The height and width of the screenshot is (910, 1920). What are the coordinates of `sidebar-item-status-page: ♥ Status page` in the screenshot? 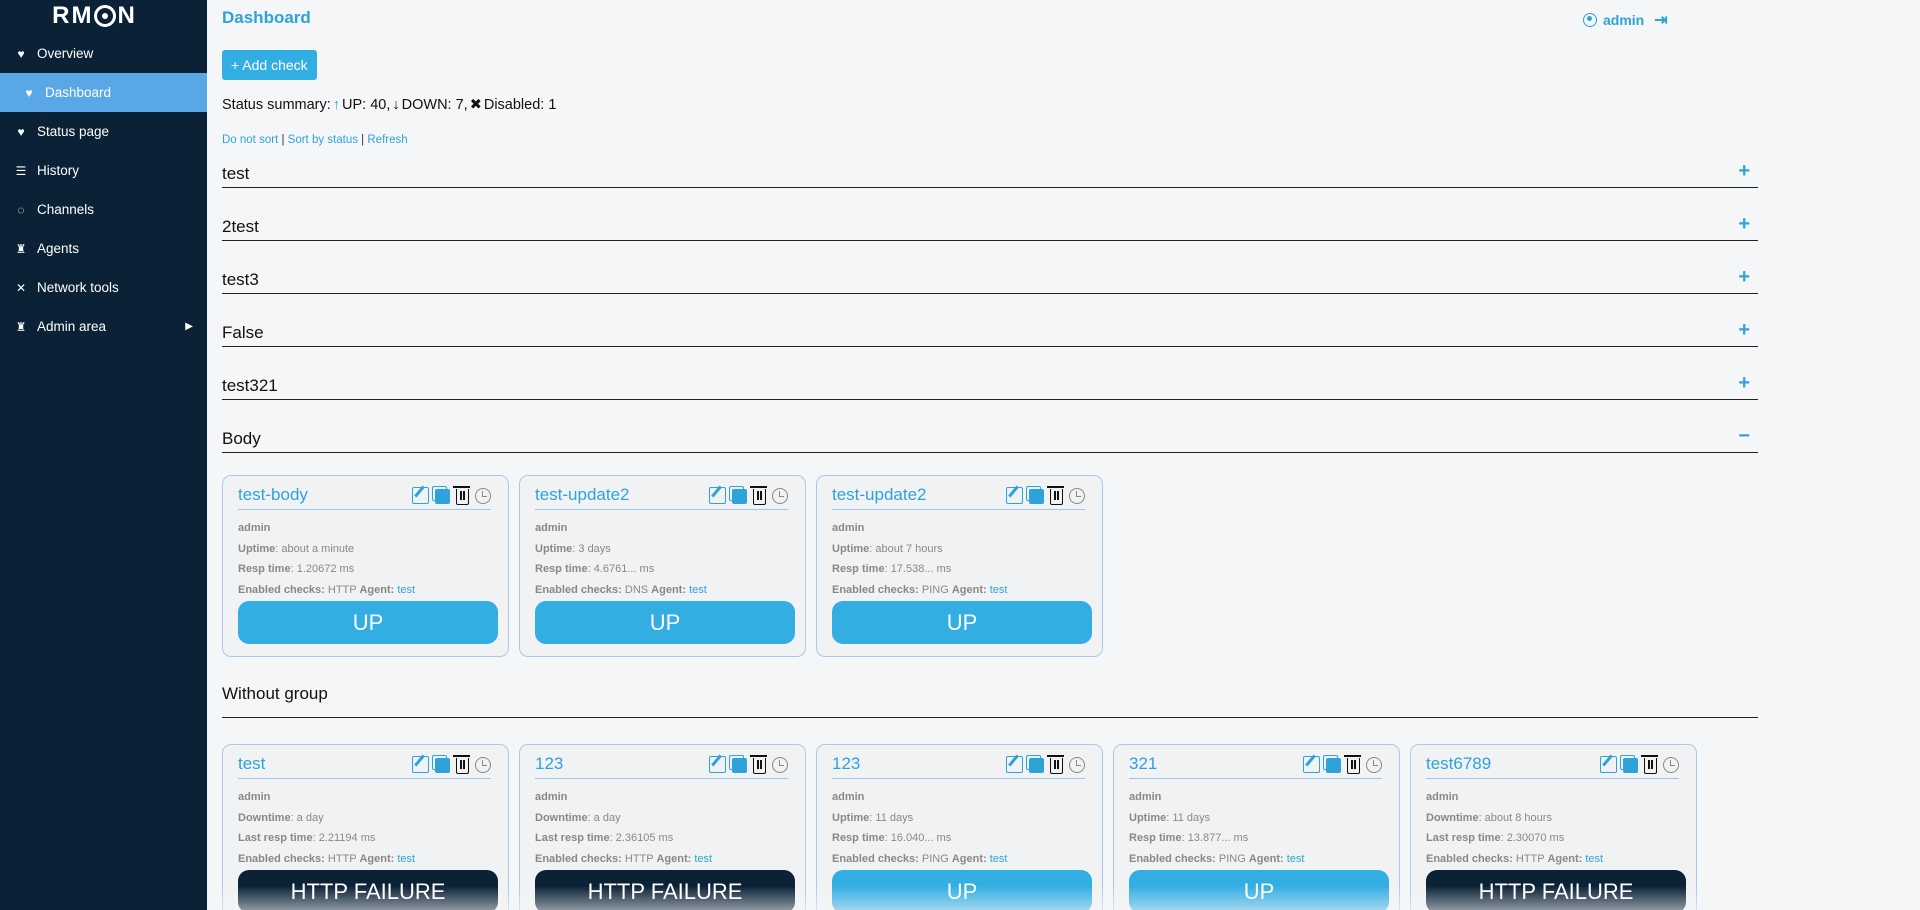 It's located at (103, 131).